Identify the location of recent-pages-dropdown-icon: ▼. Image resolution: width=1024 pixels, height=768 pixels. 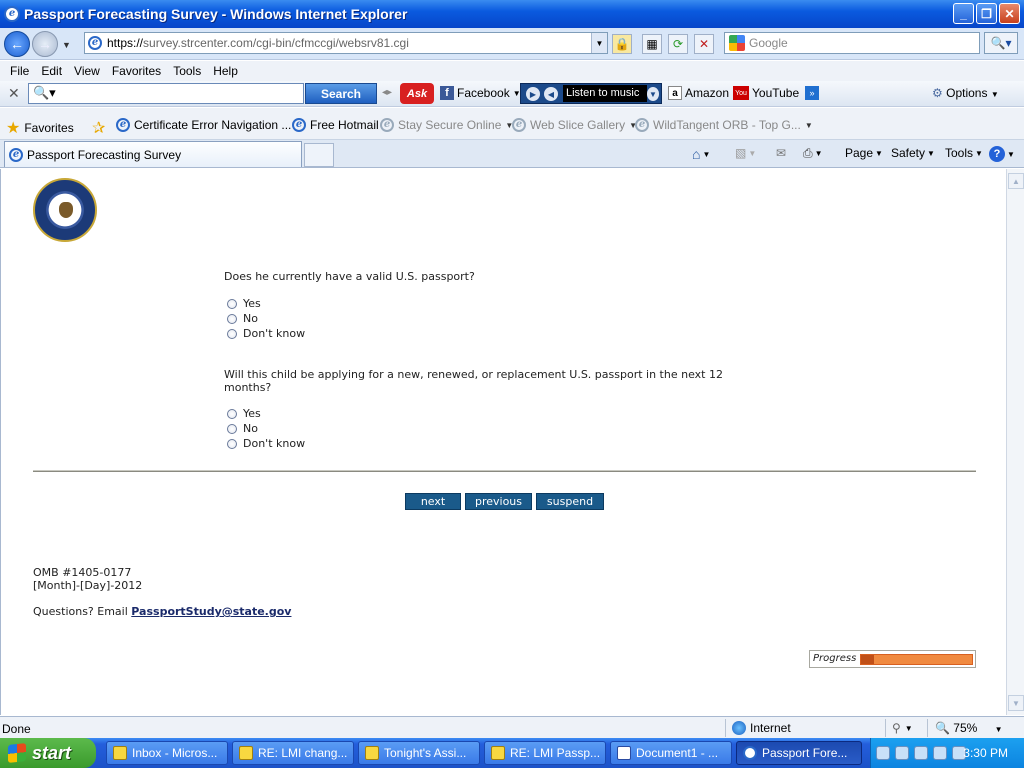
(66, 45).